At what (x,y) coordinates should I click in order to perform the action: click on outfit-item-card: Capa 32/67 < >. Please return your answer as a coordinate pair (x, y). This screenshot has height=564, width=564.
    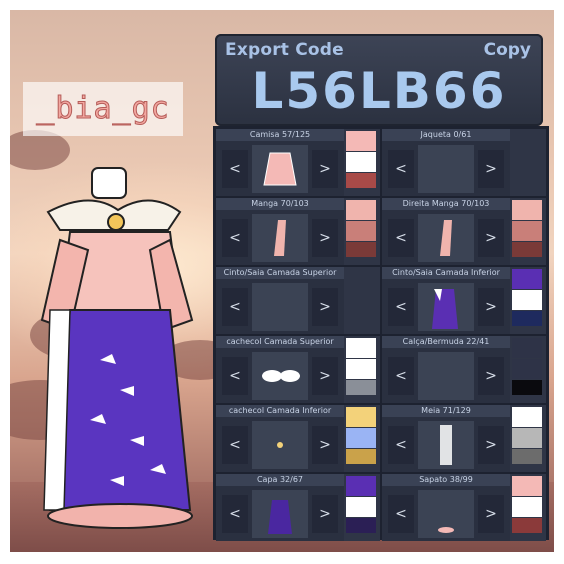
    Looking at the image, I should click on (298, 507).